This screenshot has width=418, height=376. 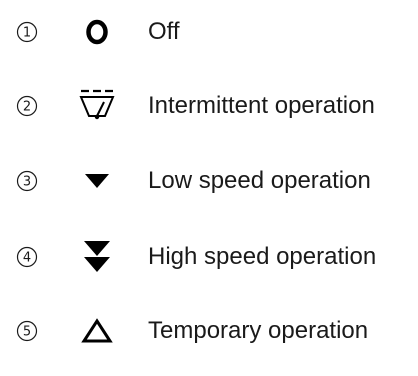 What do you see at coordinates (97, 32) in the screenshot?
I see `off-circle-icon` at bounding box center [97, 32].